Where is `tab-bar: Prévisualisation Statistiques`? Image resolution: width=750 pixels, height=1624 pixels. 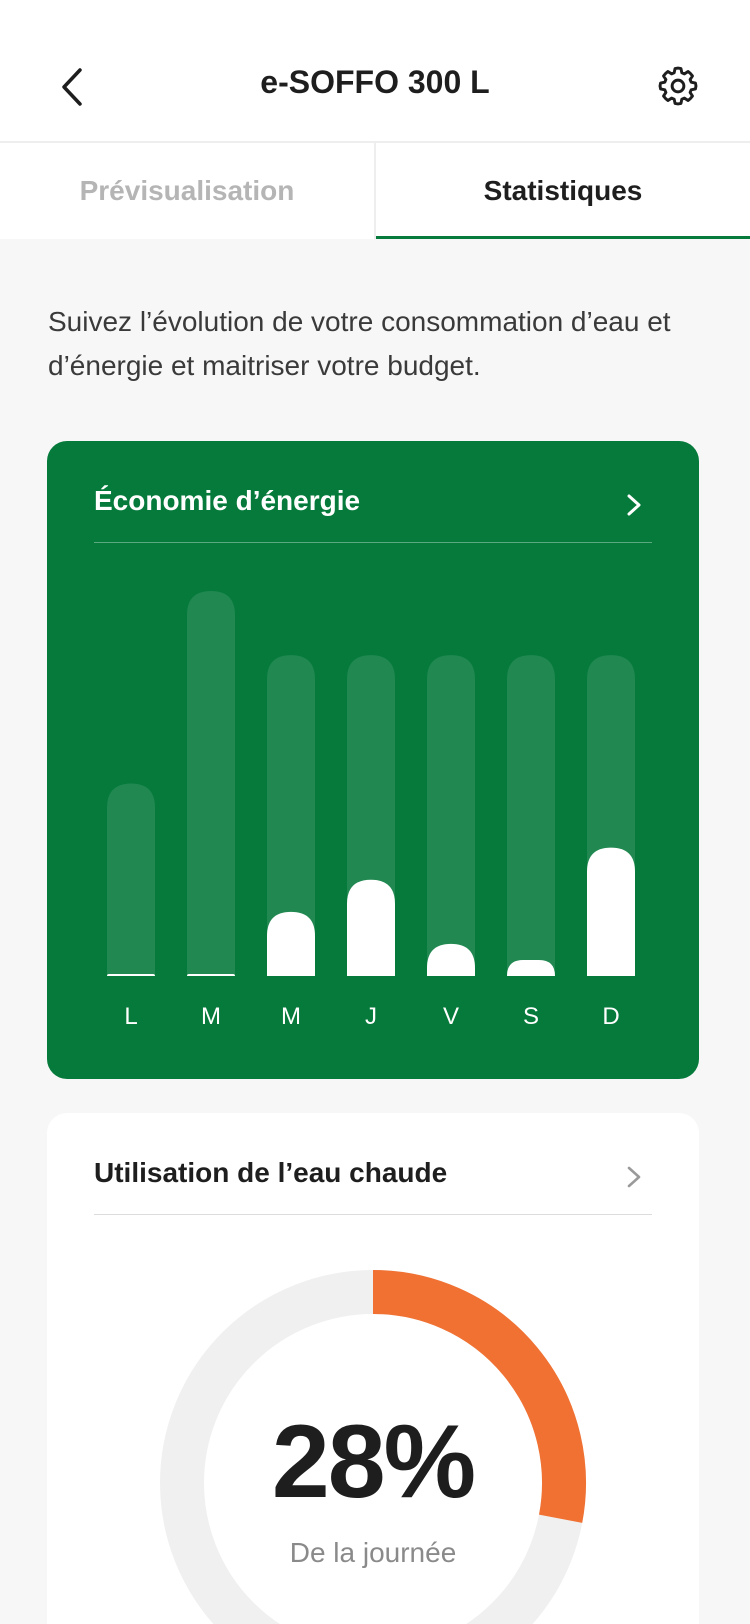 tab-bar: Prévisualisation Statistiques is located at coordinates (375, 191).